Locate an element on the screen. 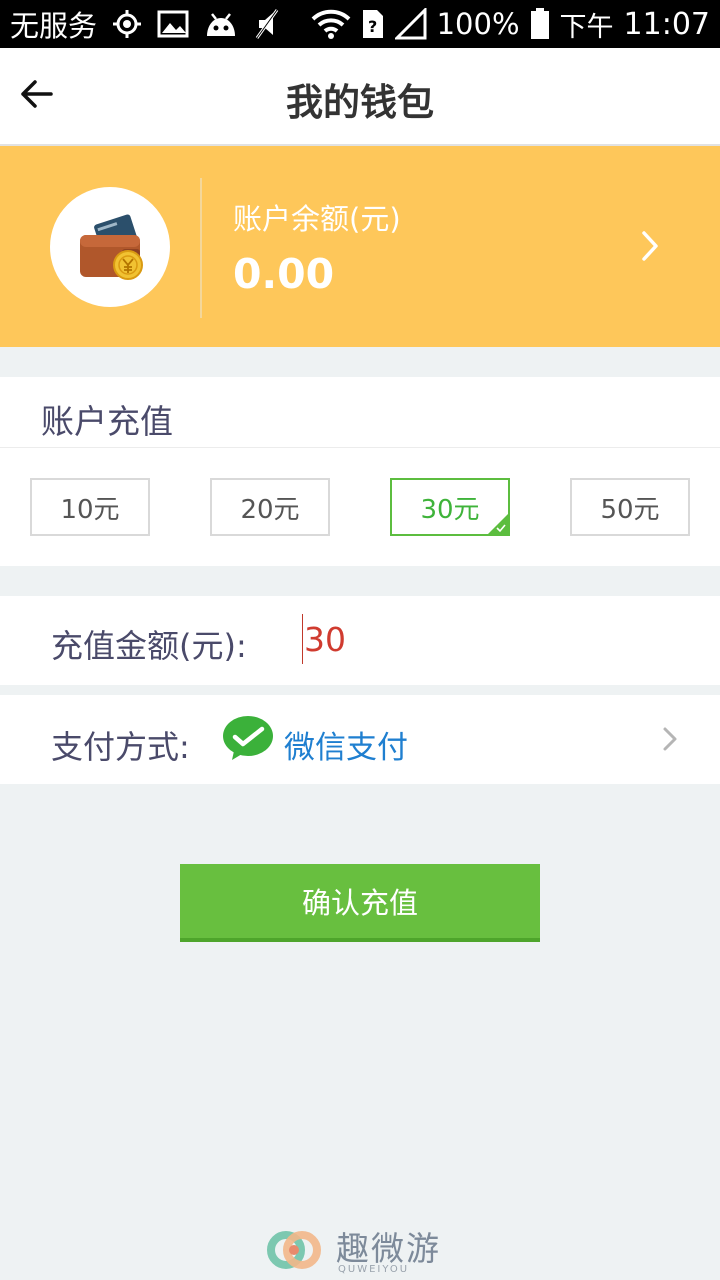 This screenshot has width=720, height=1280. amount-option-50: 50元 is located at coordinates (630, 507).